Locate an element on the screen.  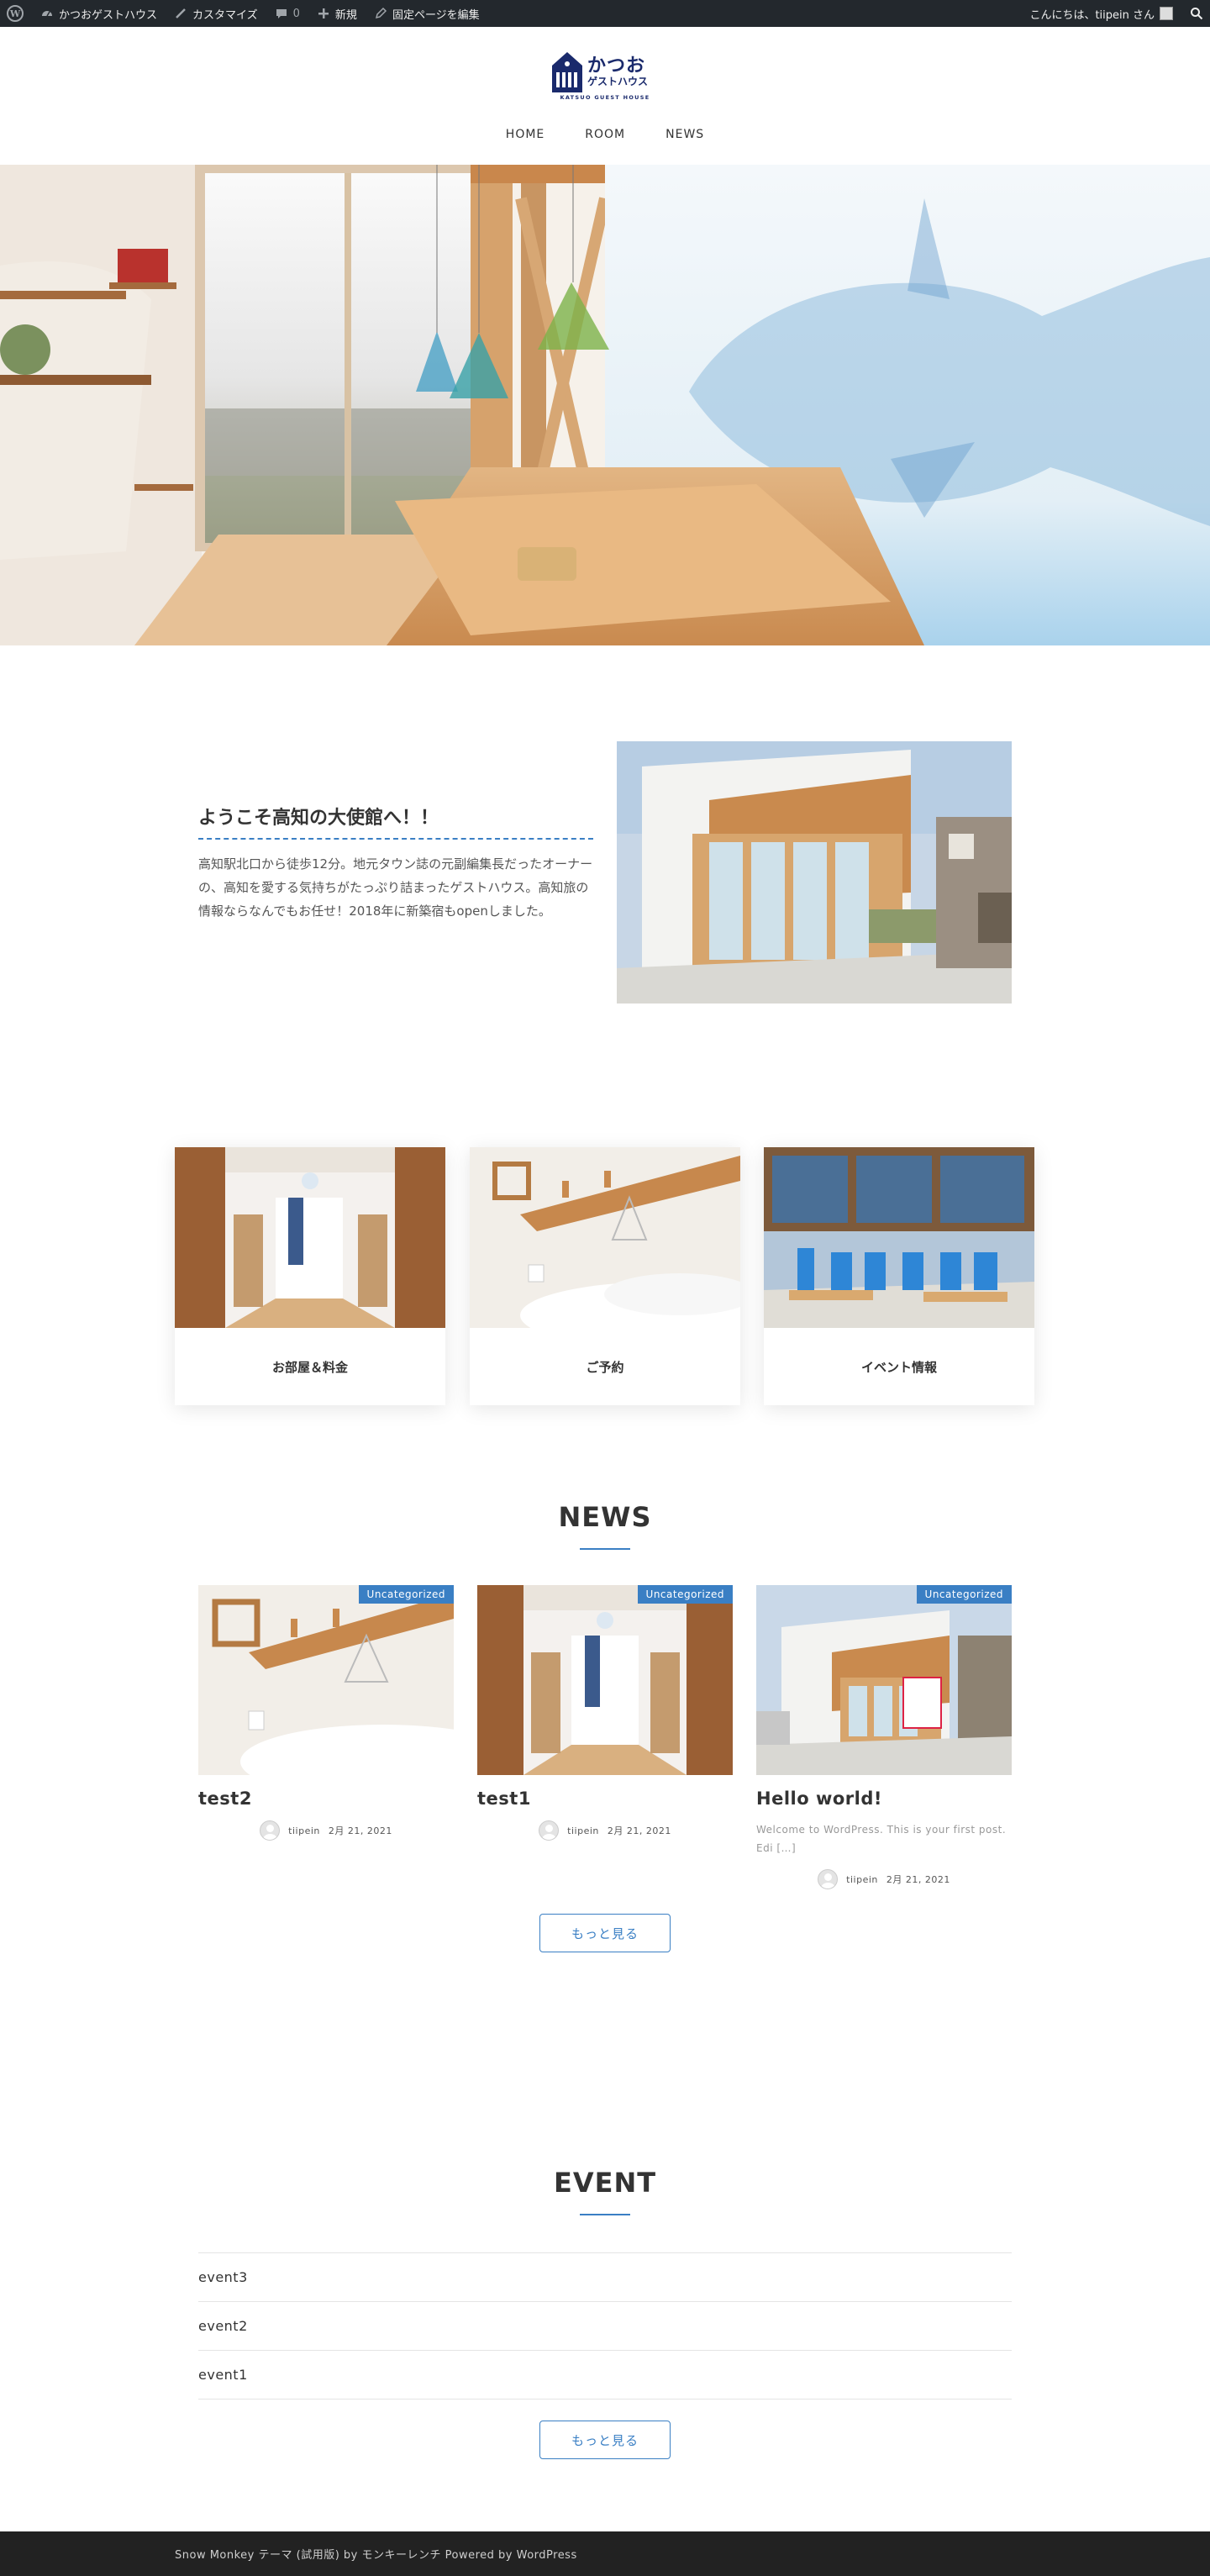
admin-comments-count: 0 is located at coordinates (296, 13).